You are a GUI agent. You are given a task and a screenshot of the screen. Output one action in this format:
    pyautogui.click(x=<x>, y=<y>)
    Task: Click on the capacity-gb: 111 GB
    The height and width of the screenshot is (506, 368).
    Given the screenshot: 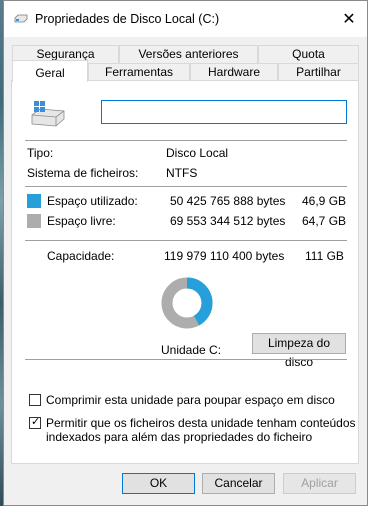 What is the action you would take?
    pyautogui.click(x=324, y=256)
    